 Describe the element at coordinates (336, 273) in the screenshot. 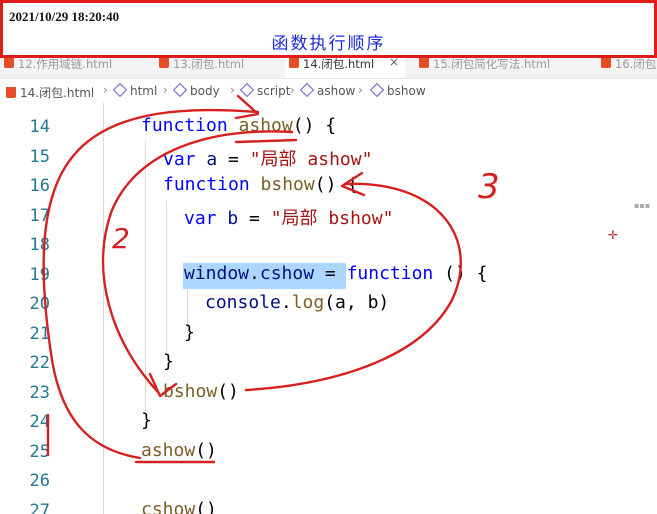

I see `code-line-19: window.cshow = function () {` at that location.